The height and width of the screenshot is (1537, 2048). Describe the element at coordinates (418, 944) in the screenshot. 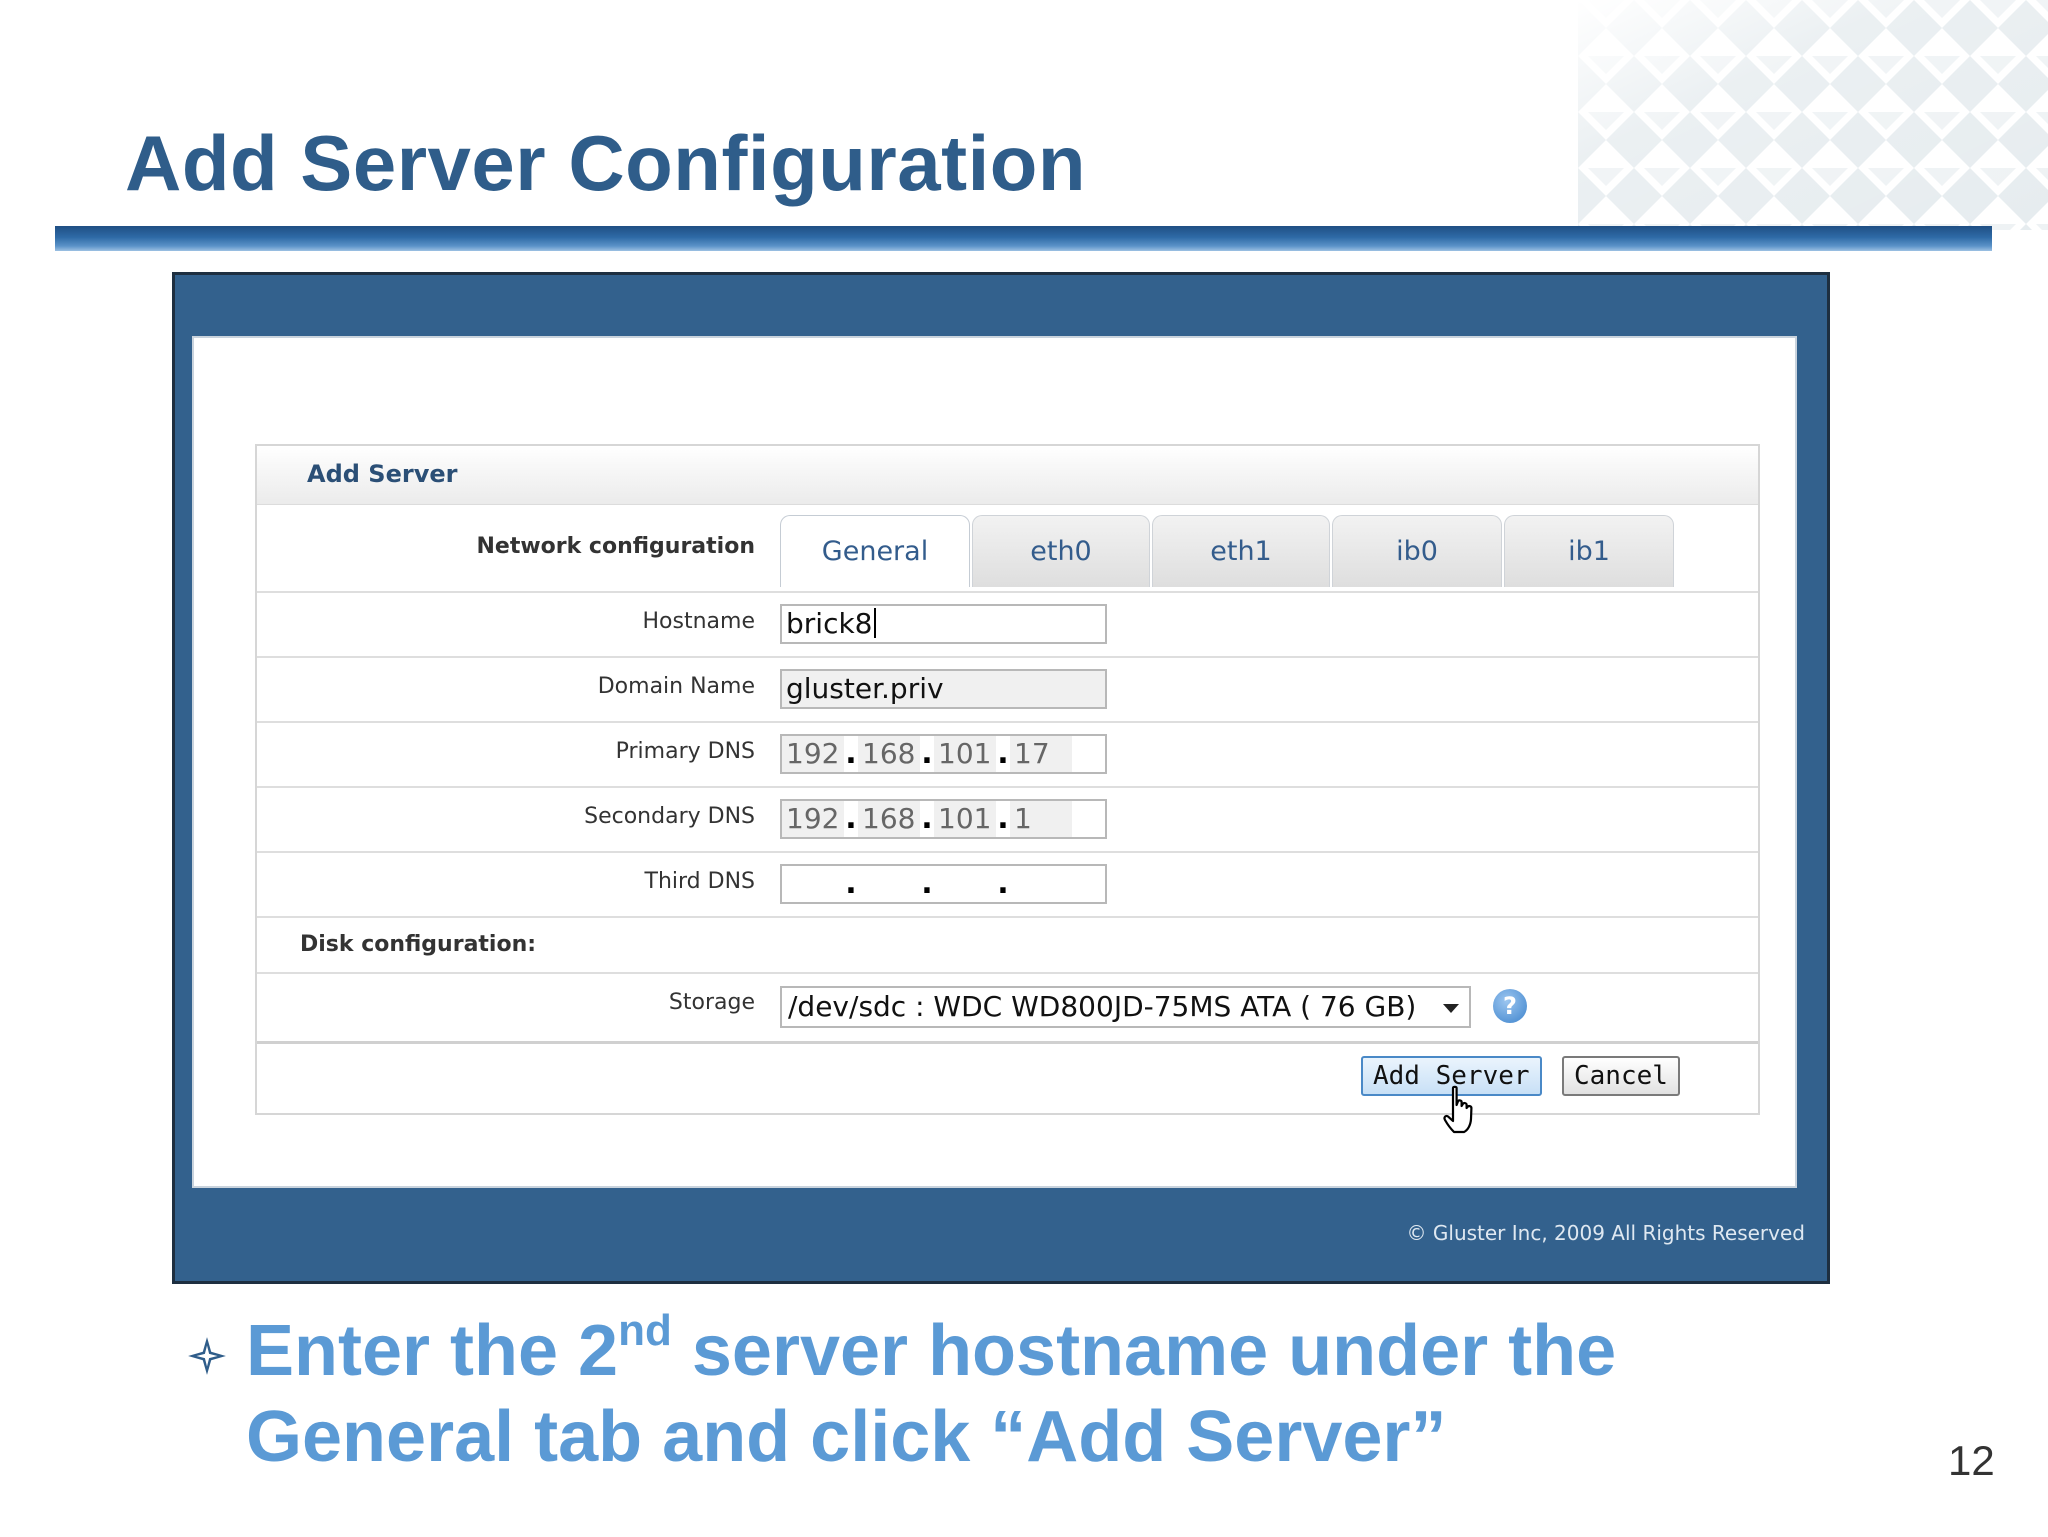

I see `disk-config-label: Disk configuration:` at that location.